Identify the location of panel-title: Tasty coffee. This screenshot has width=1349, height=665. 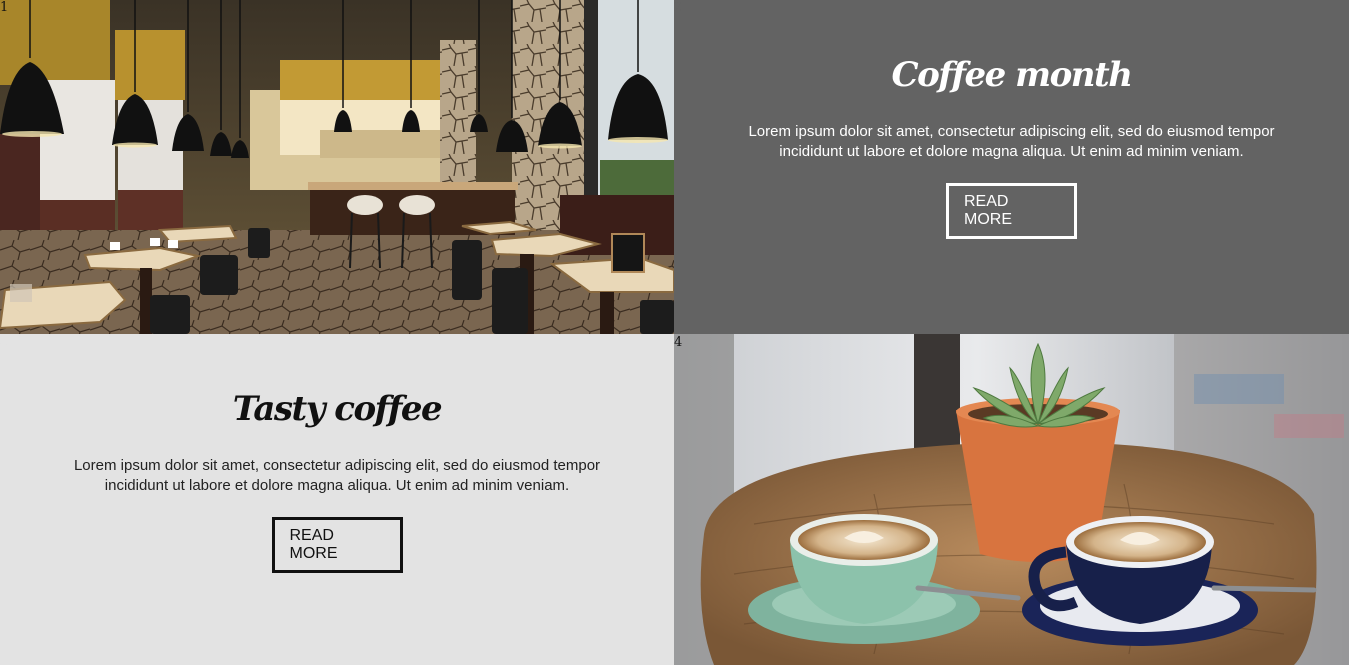
(337, 409).